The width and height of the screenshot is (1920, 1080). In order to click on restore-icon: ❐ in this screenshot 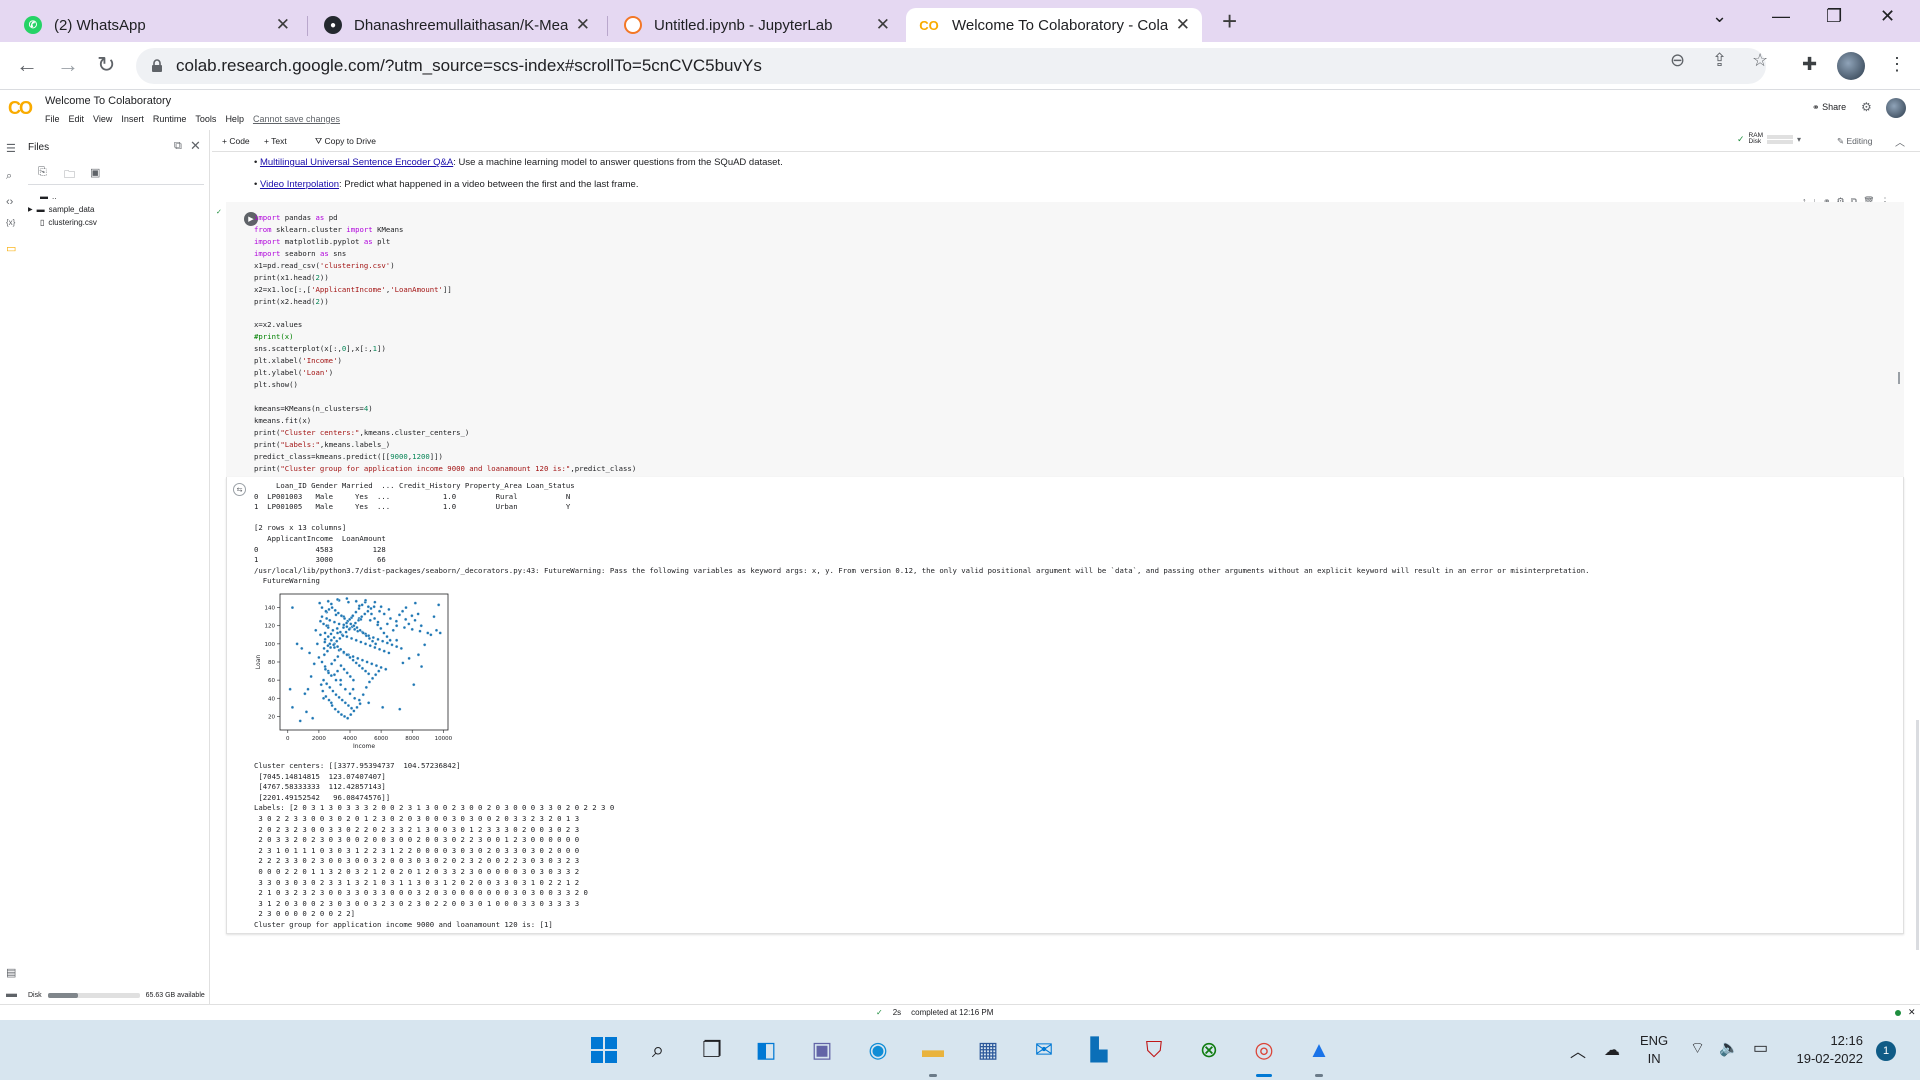, I will do `click(1834, 16)`.